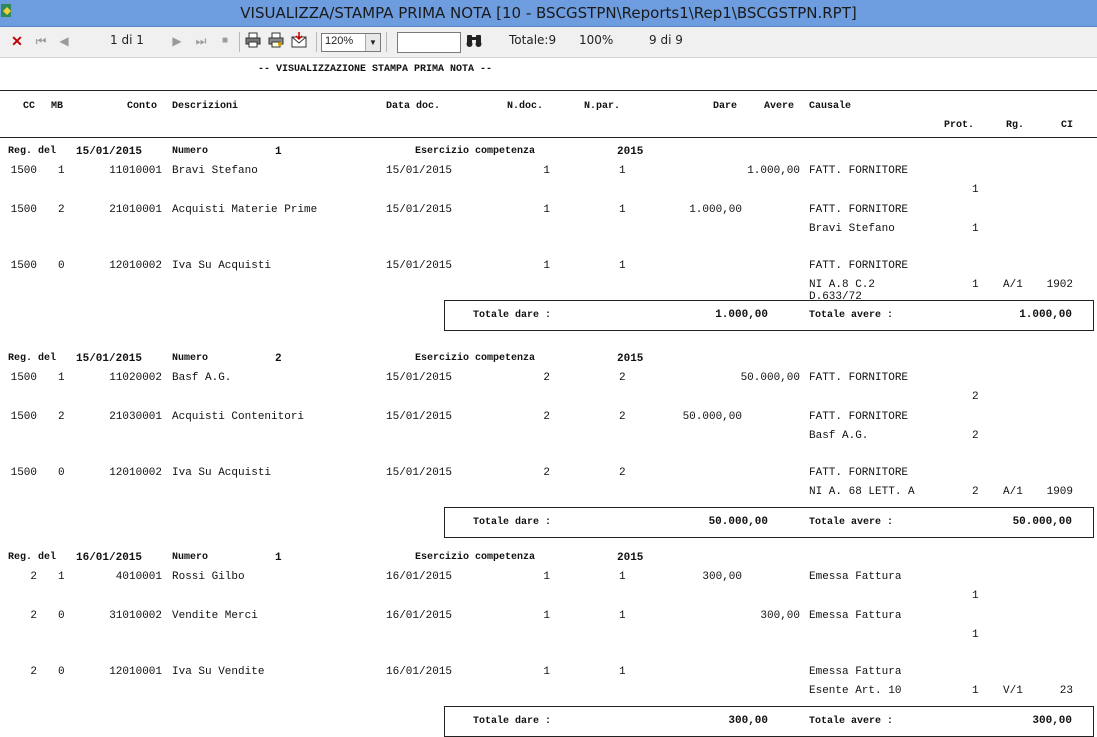 The image size is (1097, 737). I want to click on cell-conto: 21030001, so click(135, 417).